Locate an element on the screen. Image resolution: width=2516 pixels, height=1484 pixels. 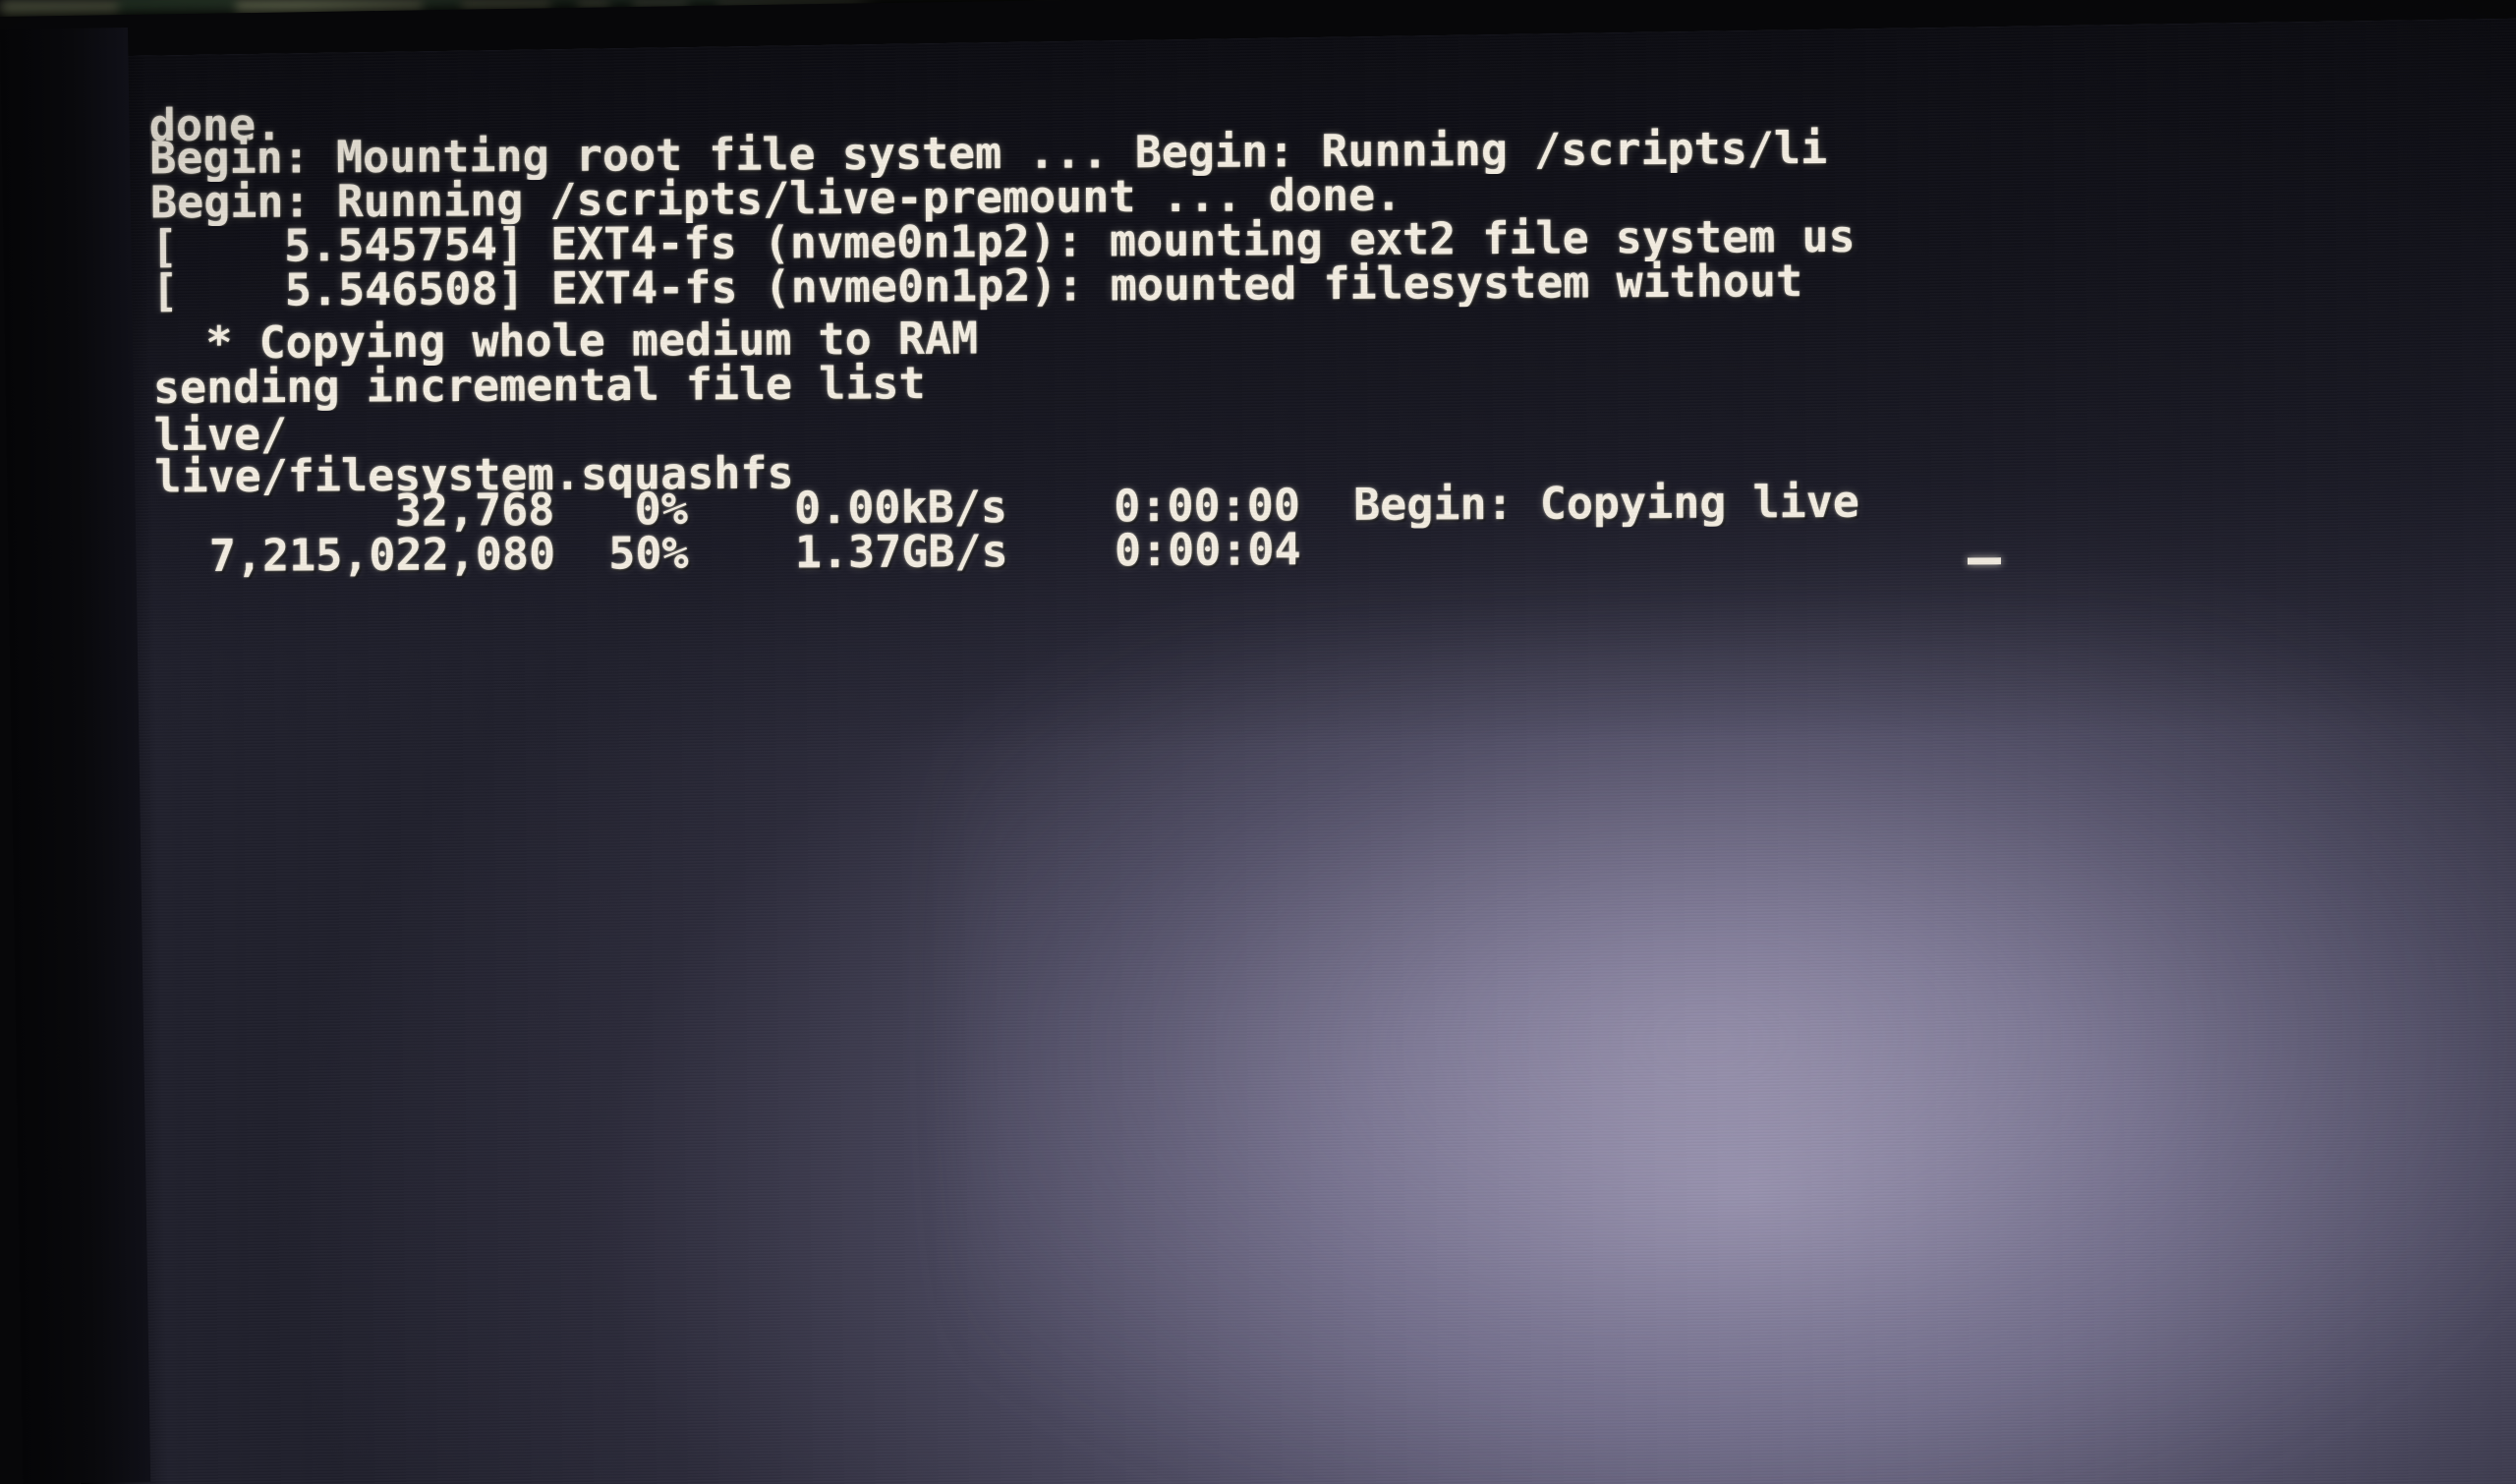
monitor-left-bezel is located at coordinates (75, 755).